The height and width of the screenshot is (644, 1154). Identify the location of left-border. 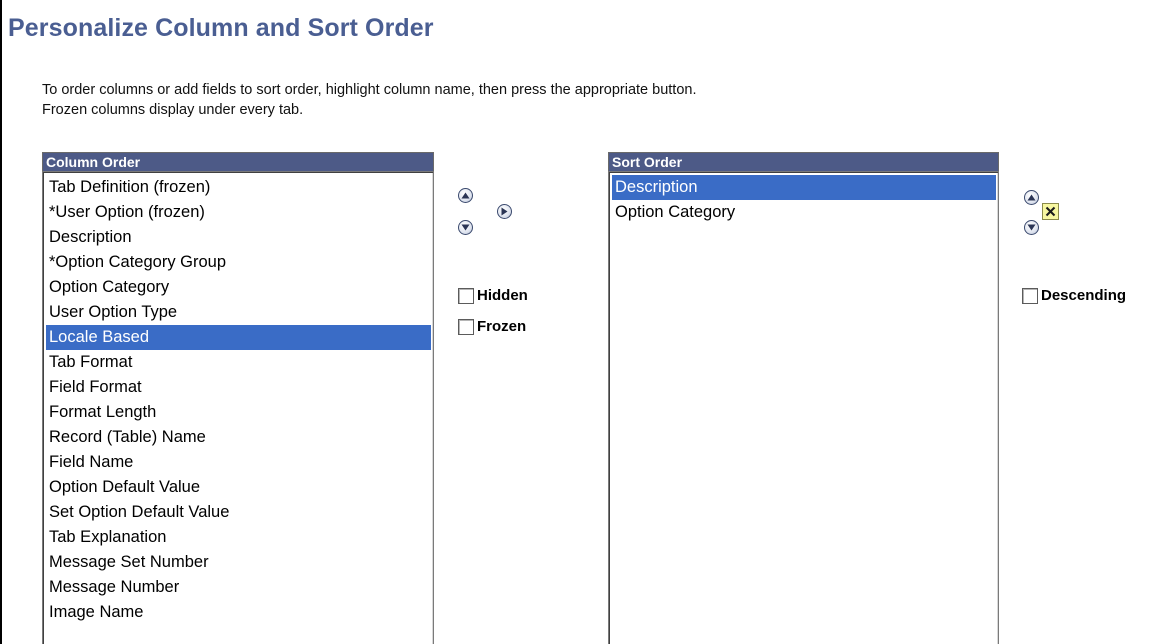
(1, 322).